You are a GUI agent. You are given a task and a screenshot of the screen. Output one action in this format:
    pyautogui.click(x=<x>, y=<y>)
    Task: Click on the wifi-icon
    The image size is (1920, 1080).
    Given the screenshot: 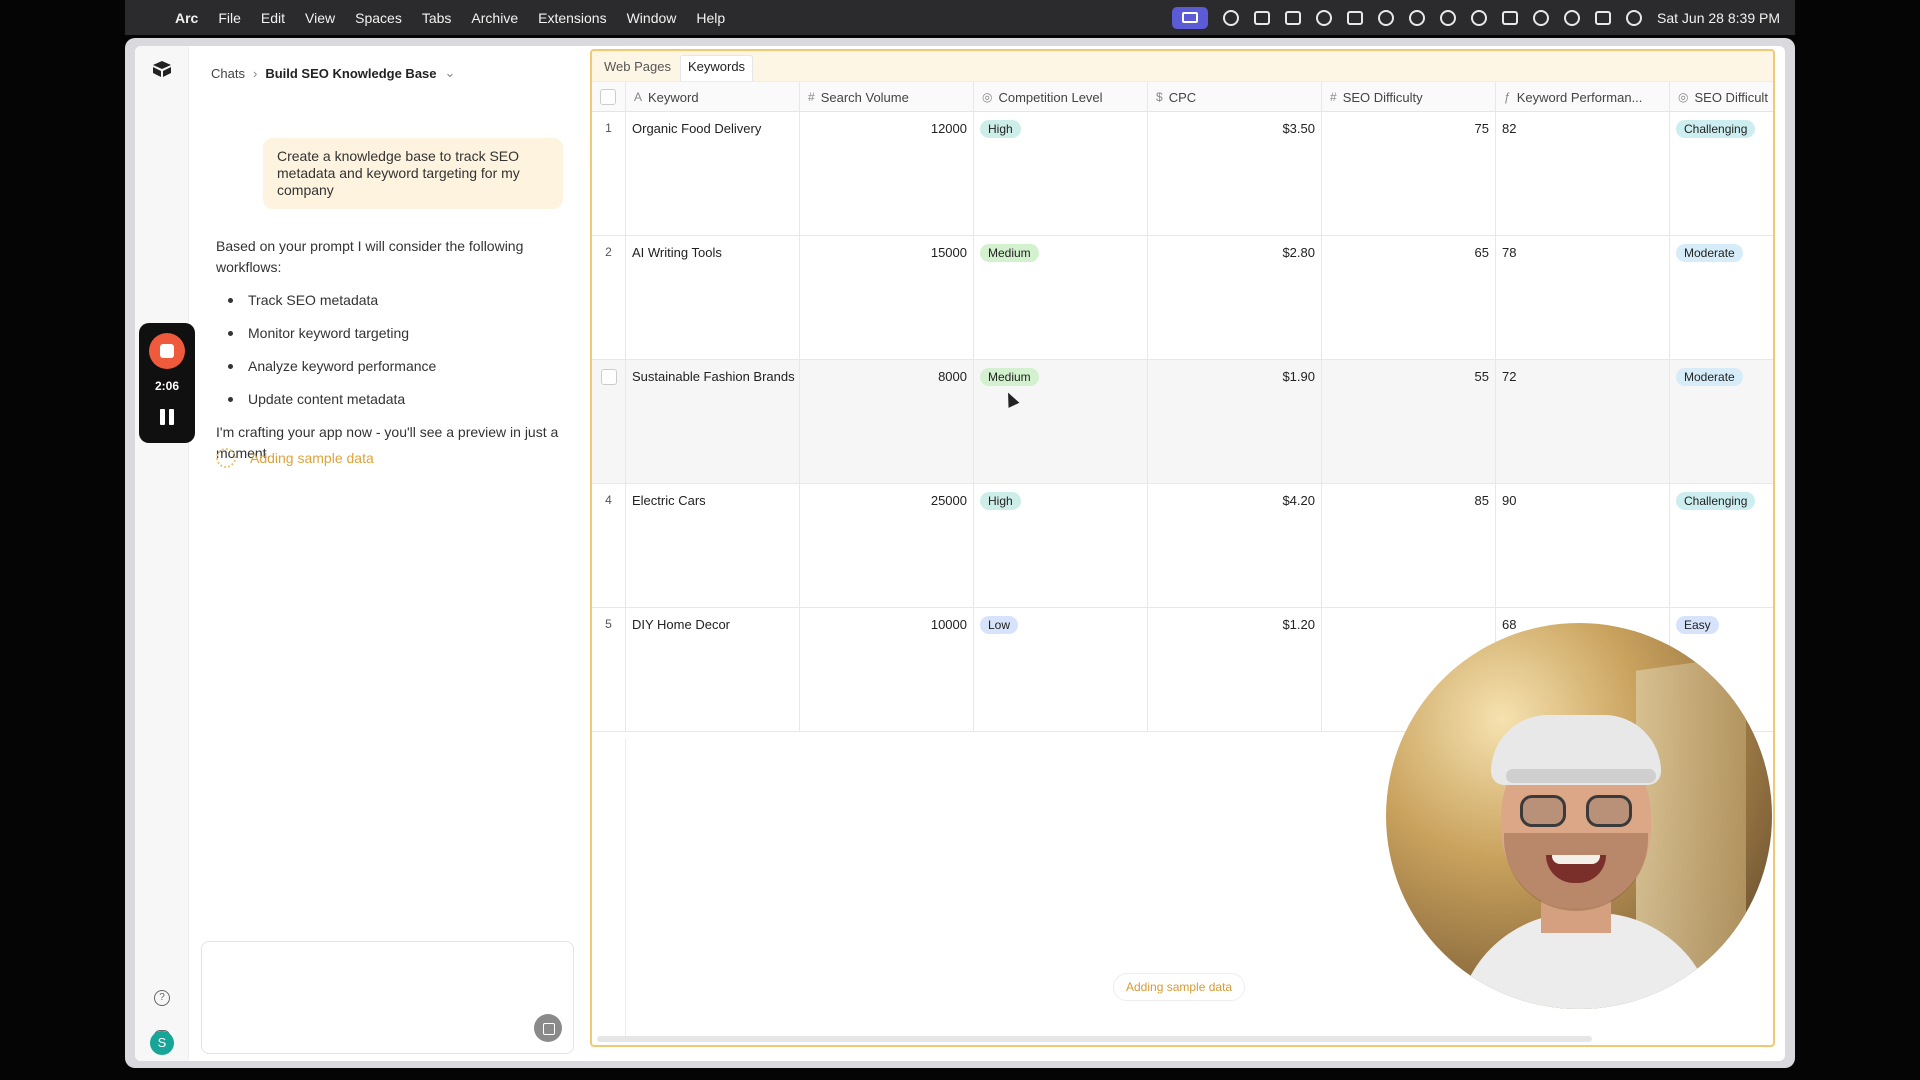 What is the action you would take?
    pyautogui.click(x=1541, y=17)
    